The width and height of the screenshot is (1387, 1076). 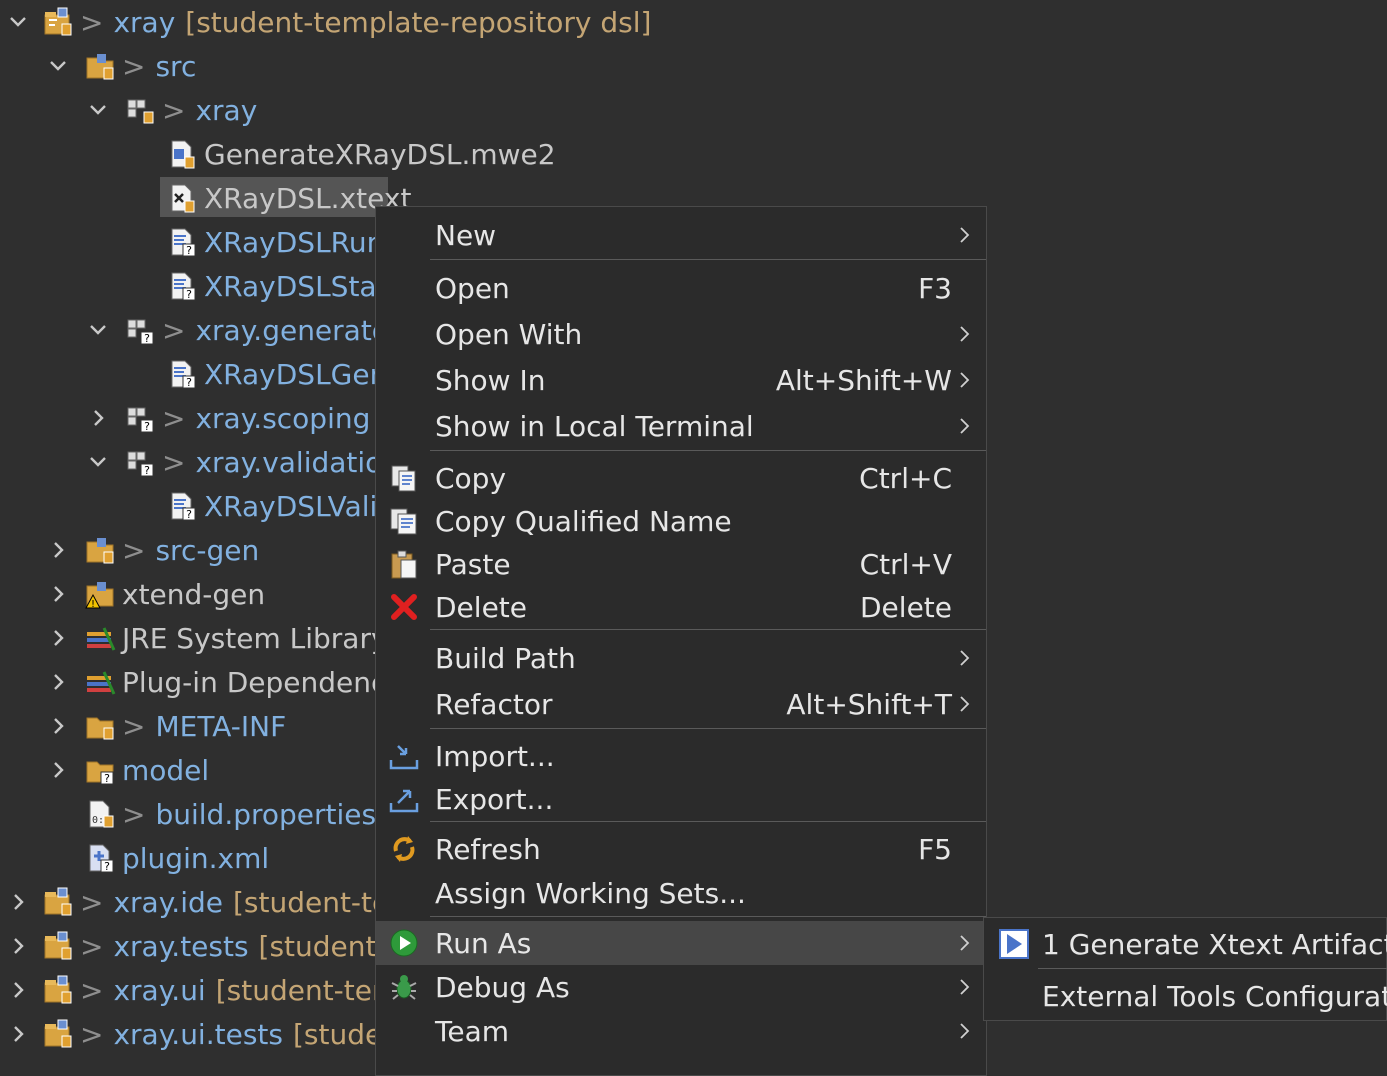 What do you see at coordinates (280, 242) in the screenshot?
I see `tree-item-file: ? XRayDSLRunt` at bounding box center [280, 242].